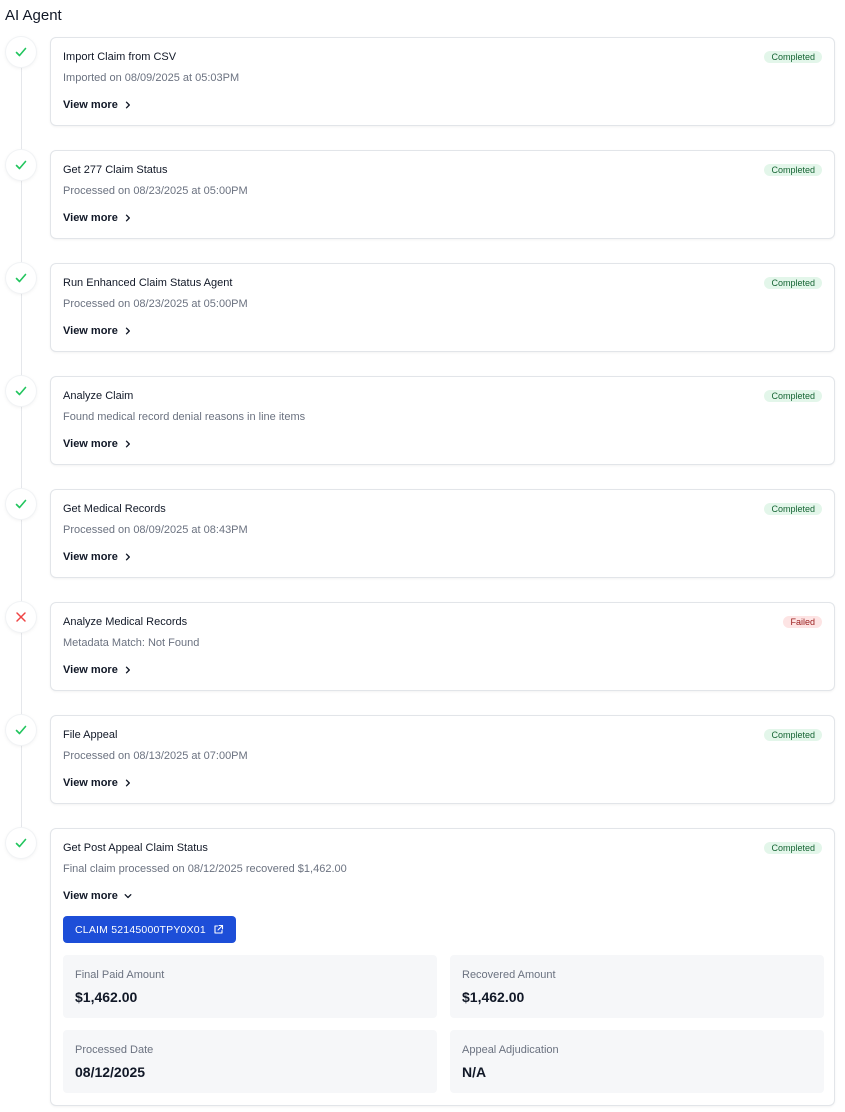 The width and height of the screenshot is (845, 1112). I want to click on metric-final-paid-amount: Final Paid Amount $1,462.00, so click(250, 986).